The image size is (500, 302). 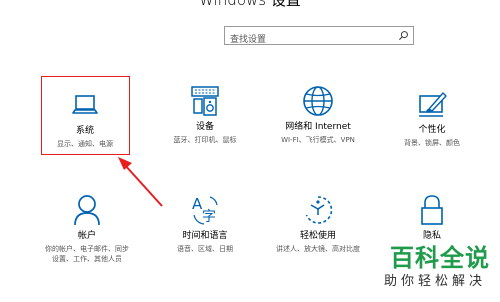 I want to click on tile-network-desc: WI-FI、飞行模式、VPN, so click(x=318, y=140).